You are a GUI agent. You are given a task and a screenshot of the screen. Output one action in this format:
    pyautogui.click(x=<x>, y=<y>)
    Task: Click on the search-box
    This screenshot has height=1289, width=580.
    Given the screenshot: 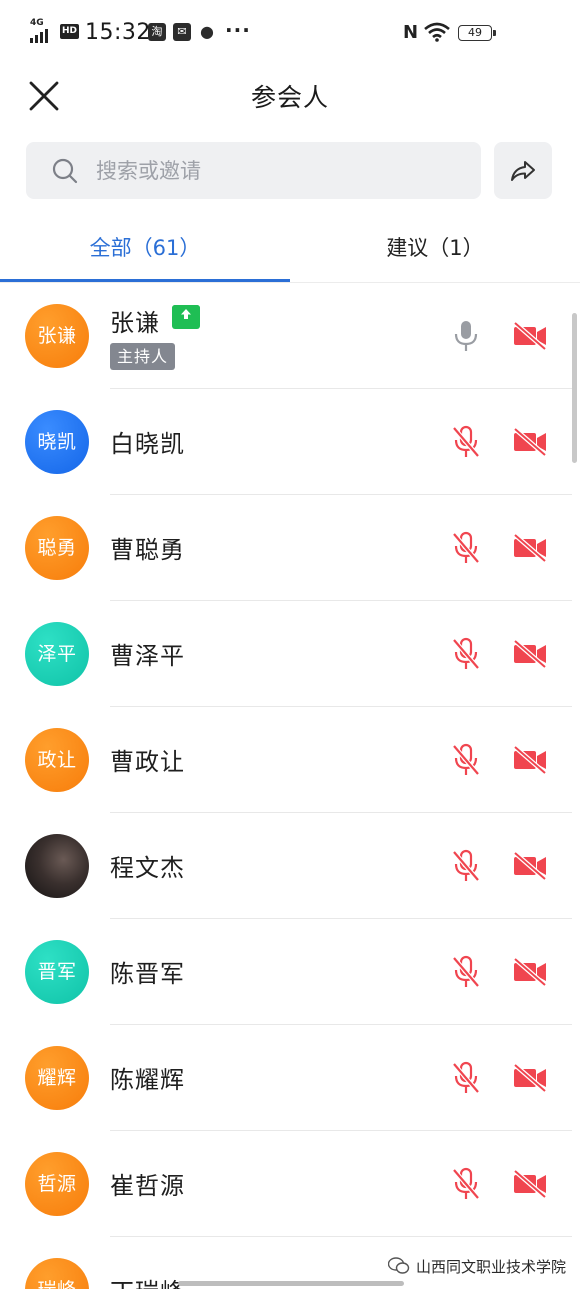 What is the action you would take?
    pyautogui.click(x=253, y=170)
    